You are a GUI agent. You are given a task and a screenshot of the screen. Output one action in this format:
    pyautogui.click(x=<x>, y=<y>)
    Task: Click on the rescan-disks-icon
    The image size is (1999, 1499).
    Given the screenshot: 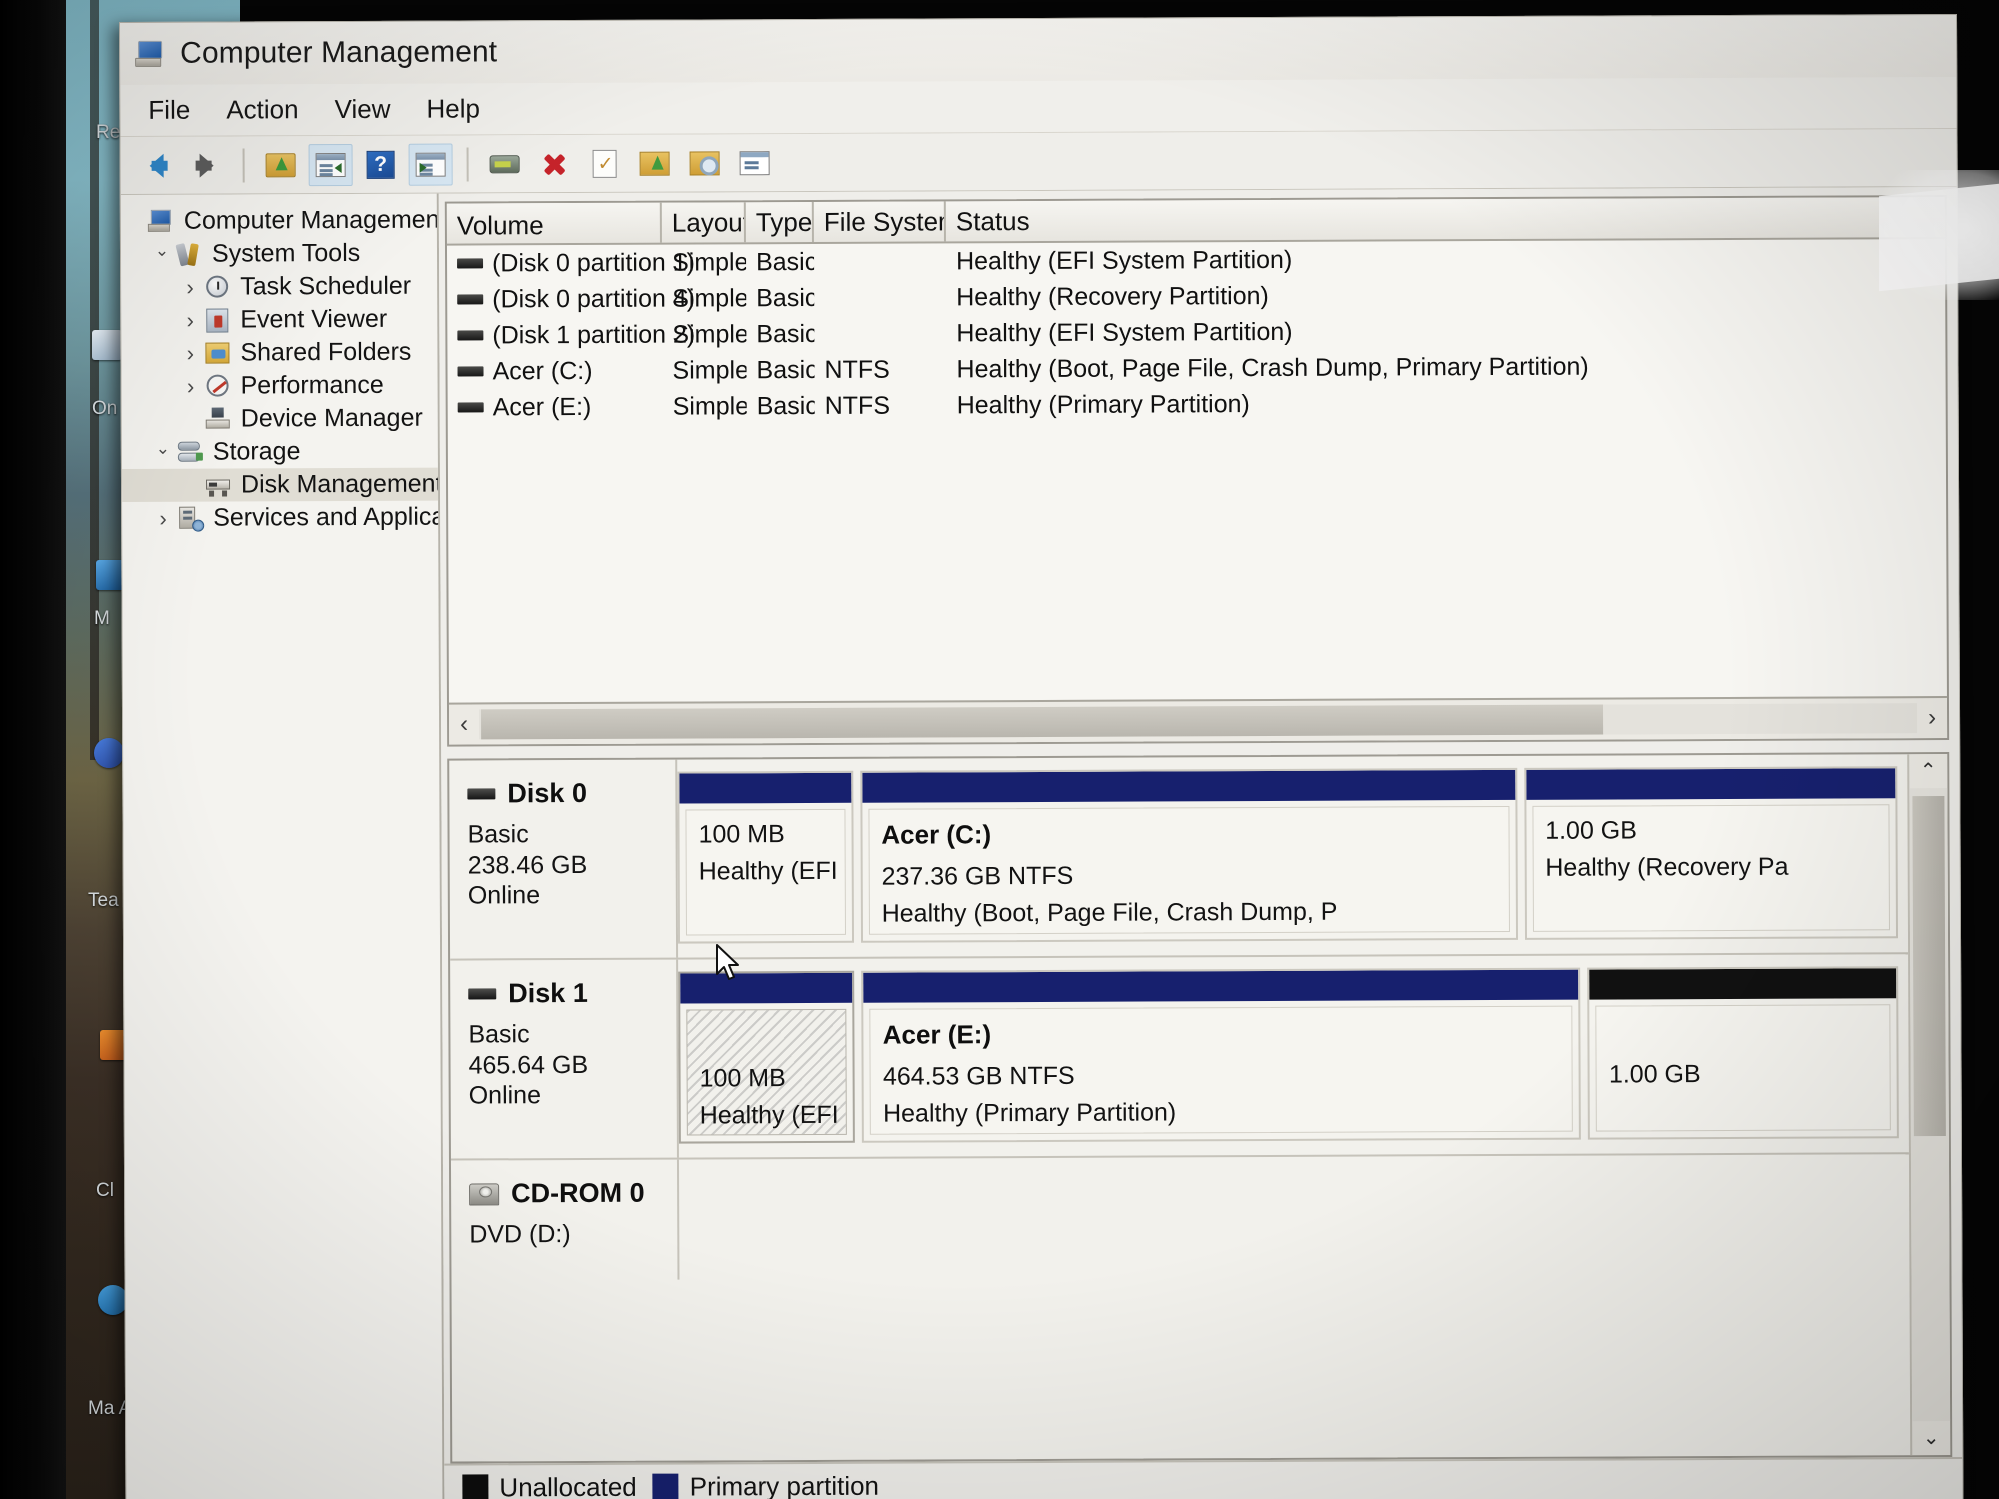 What is the action you would take?
    pyautogui.click(x=704, y=163)
    